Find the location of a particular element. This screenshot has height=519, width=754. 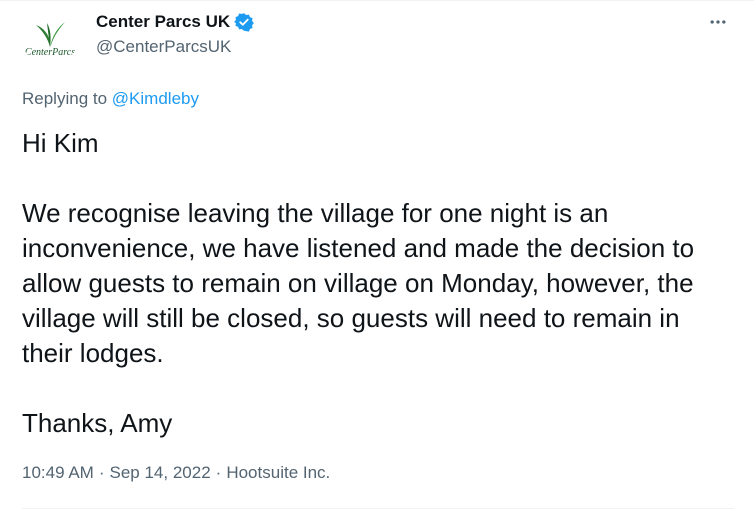

tweet-greeting: Hi Kim is located at coordinates (60, 143).